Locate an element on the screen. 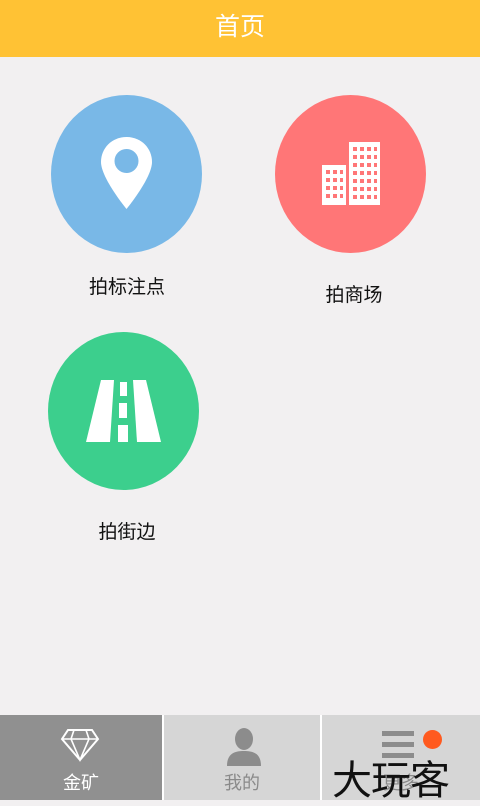 The height and width of the screenshot is (806, 480). tile-label: 拍标注点 is located at coordinates (126, 287).